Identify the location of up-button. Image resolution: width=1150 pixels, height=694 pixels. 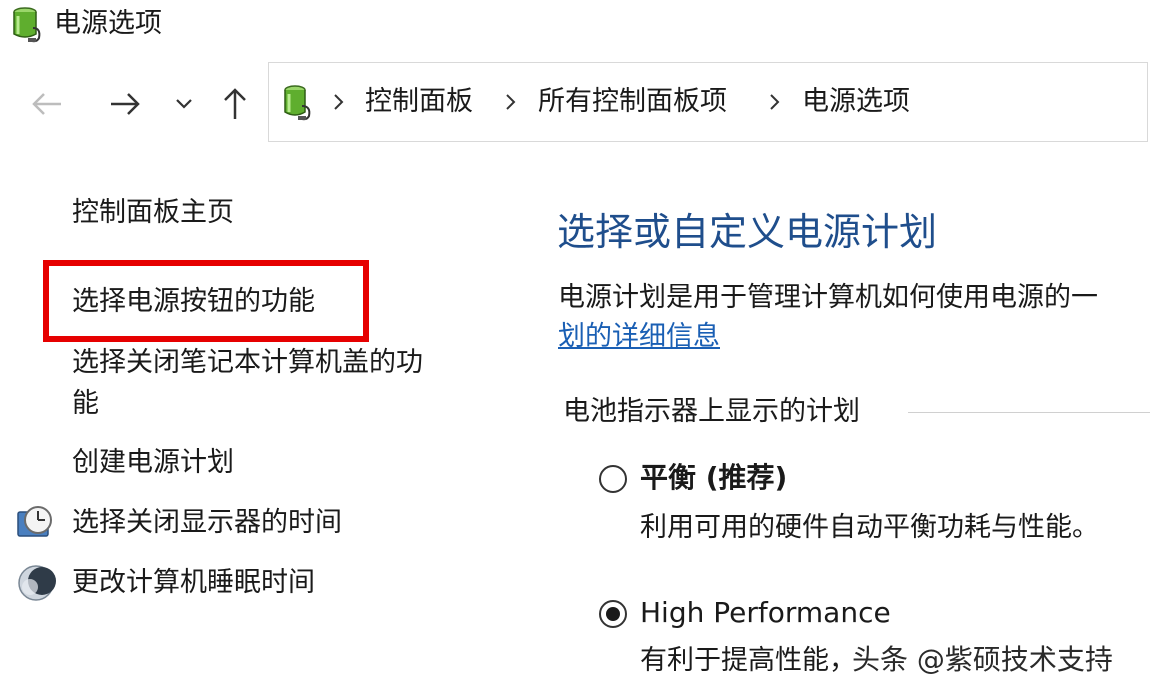
(235, 104).